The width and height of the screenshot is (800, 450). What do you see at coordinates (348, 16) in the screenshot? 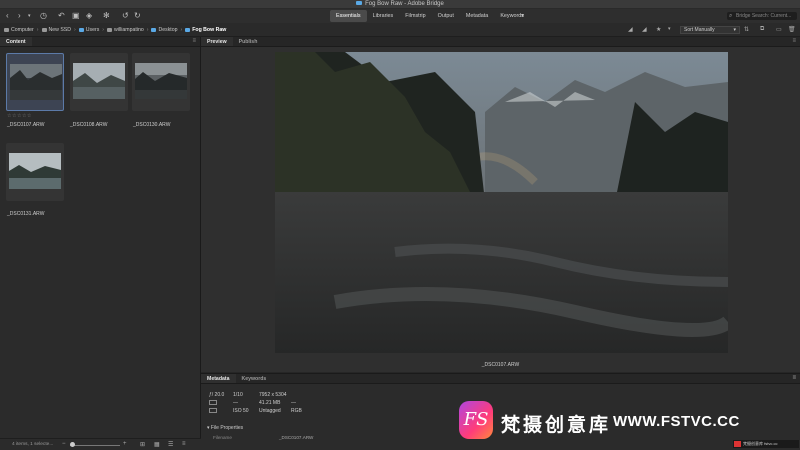
I see `tab-essentials: Essentials` at bounding box center [348, 16].